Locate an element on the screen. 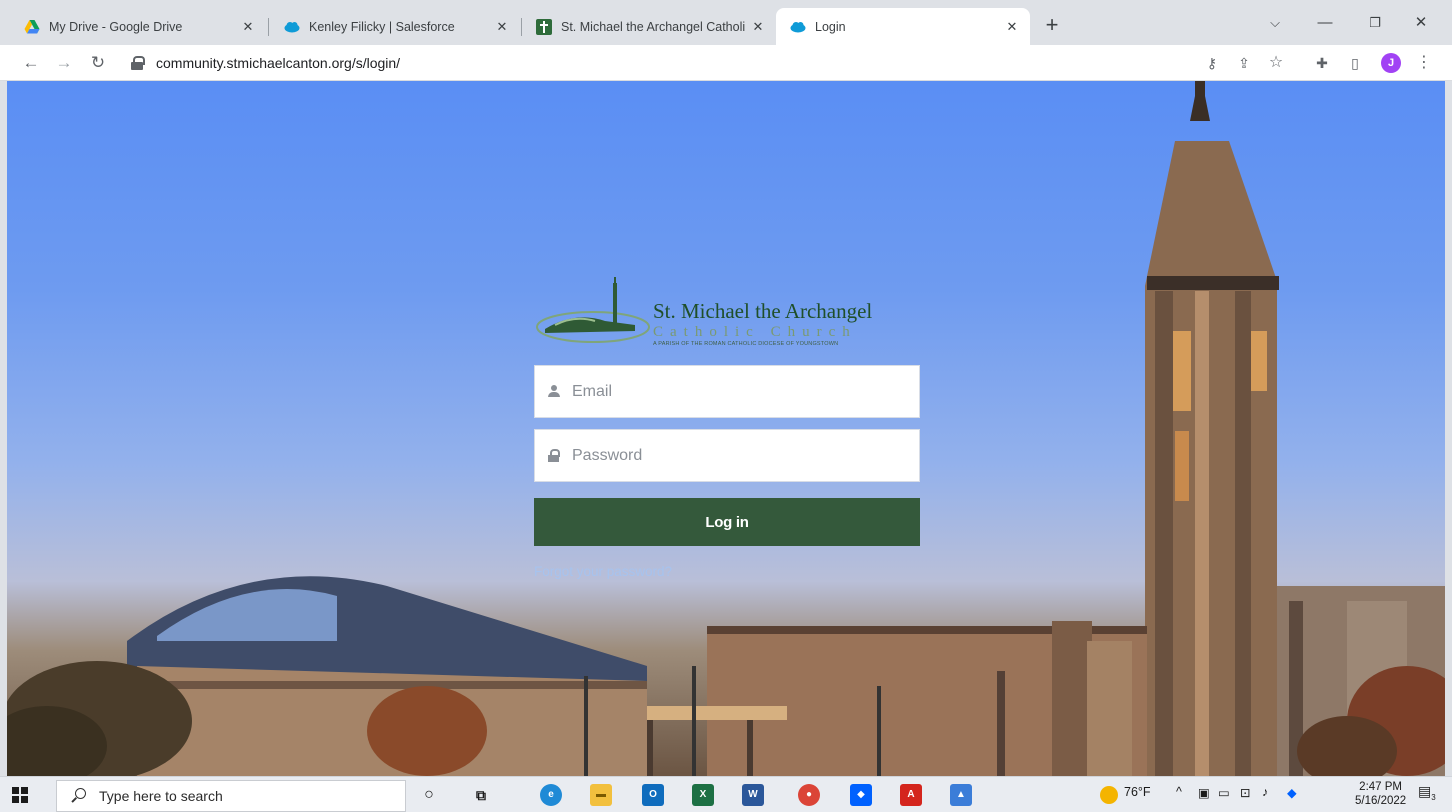 This screenshot has width=1452, height=812. share-icon: ⇪ is located at coordinates (1244, 63).